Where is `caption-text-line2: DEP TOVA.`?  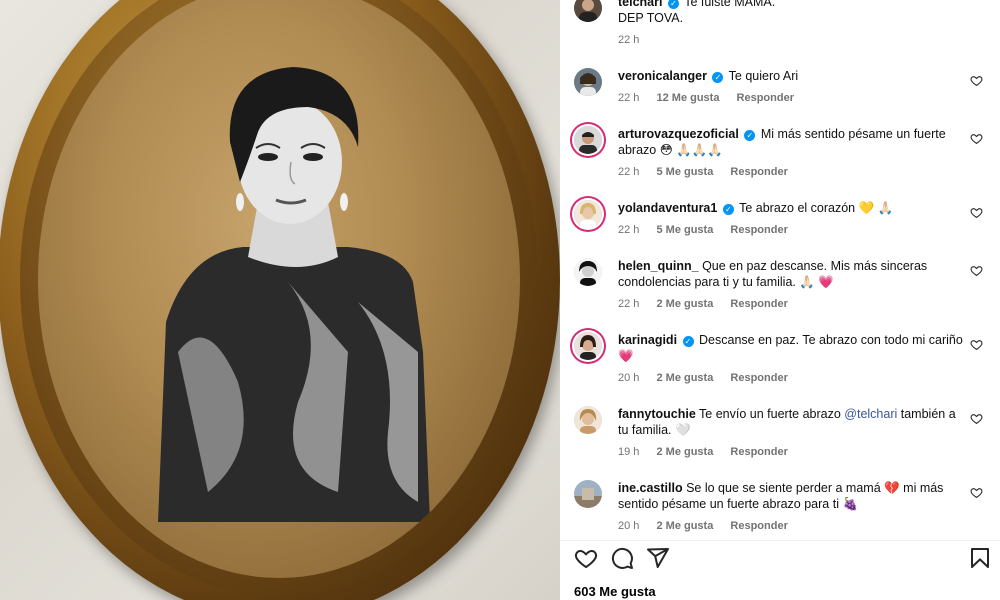
caption-text-line2: DEP TOVA. is located at coordinates (651, 18).